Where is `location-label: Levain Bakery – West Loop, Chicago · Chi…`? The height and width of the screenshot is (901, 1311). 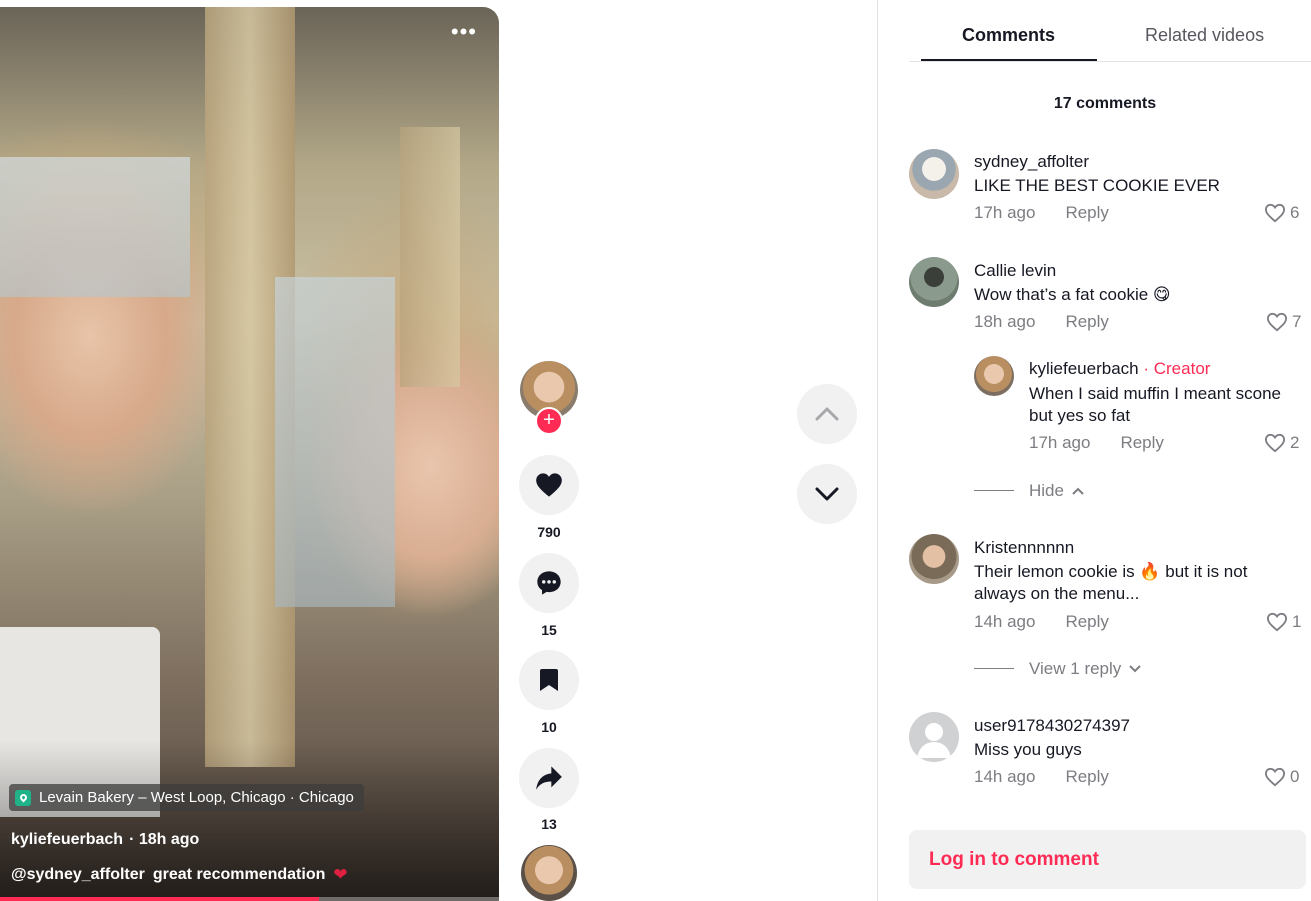
location-label: Levain Bakery – West Loop, Chicago · Chi… is located at coordinates (196, 797).